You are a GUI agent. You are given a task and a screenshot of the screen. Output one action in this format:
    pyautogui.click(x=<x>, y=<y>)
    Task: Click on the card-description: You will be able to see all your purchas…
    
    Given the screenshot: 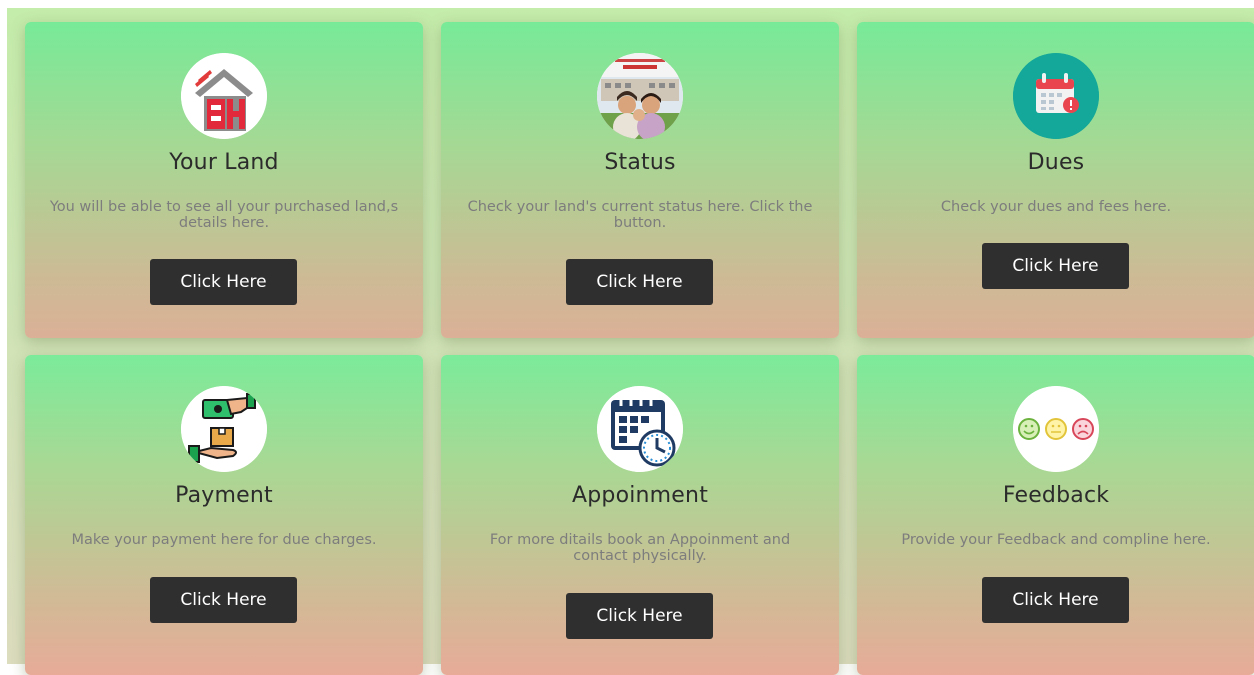 What is the action you would take?
    pyautogui.click(x=224, y=215)
    